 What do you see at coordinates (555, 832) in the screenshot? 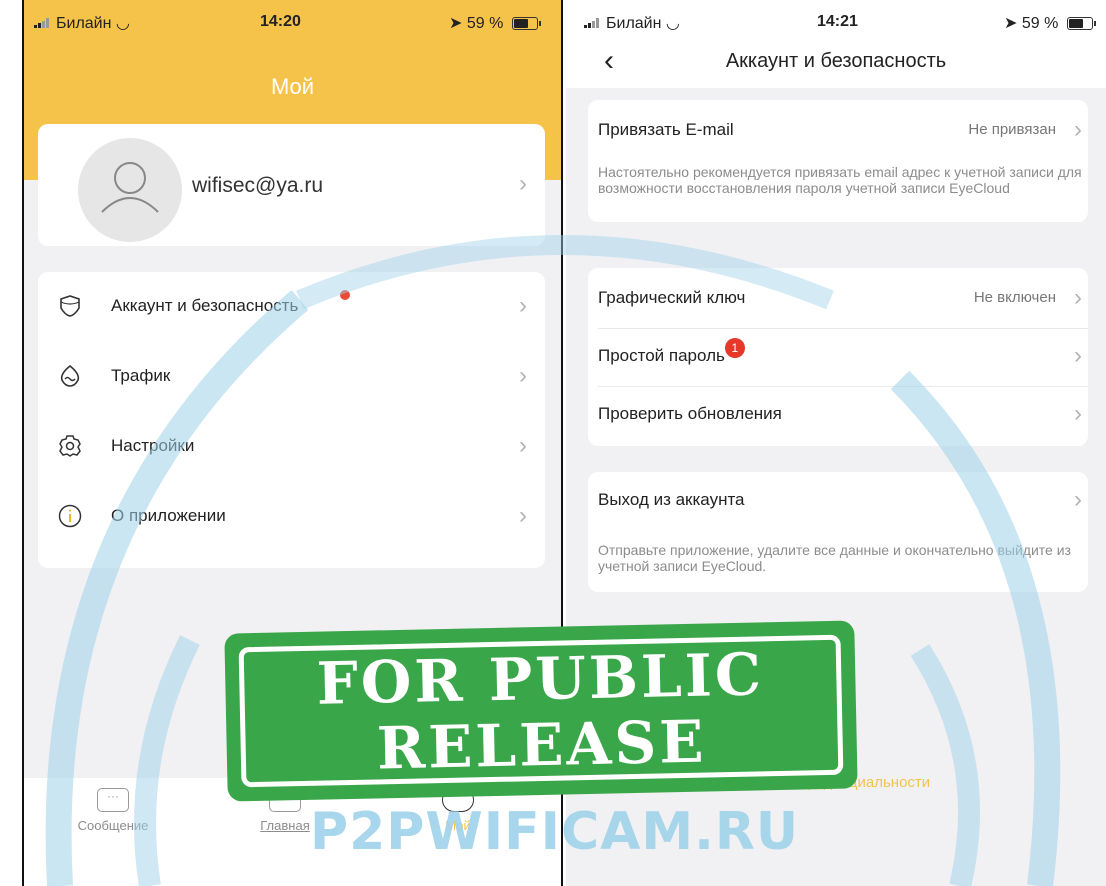
I see `watermark-site-text: P2PWIFICAM.RU` at bounding box center [555, 832].